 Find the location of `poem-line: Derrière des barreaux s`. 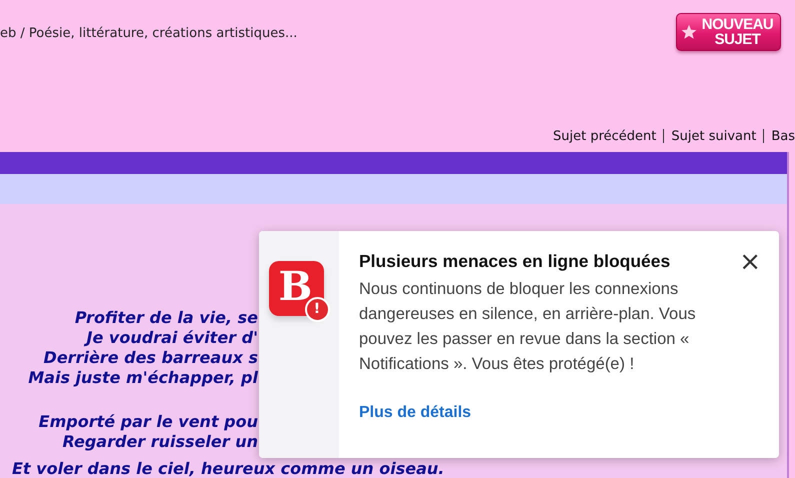

poem-line: Derrière des barreaux s is located at coordinates (151, 358).